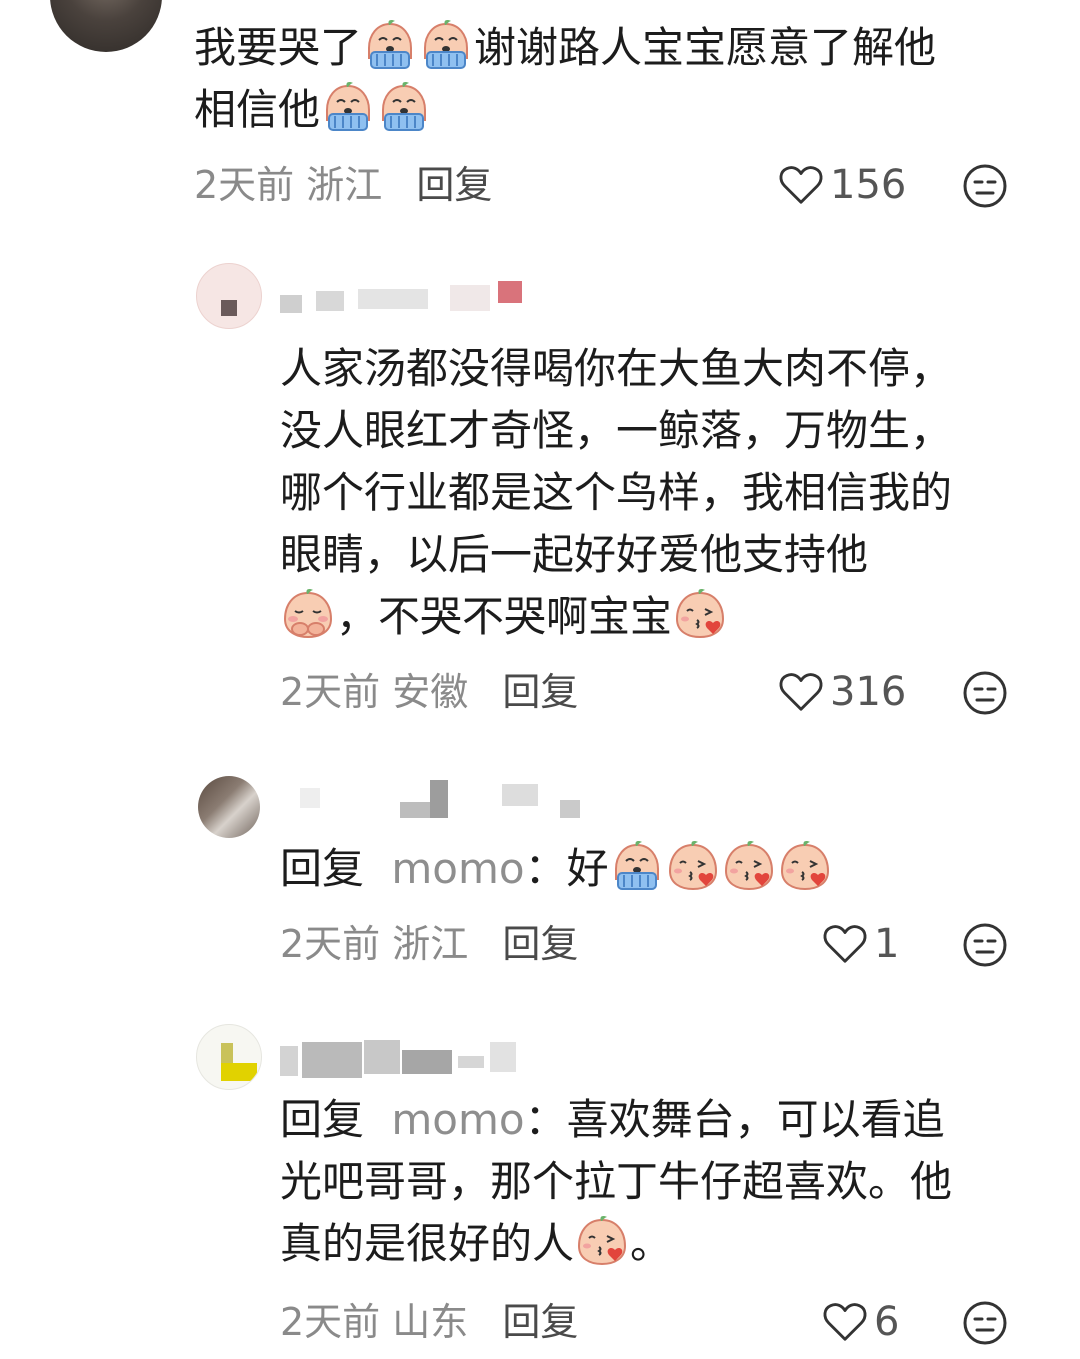 This screenshot has width=1080, height=1359. I want to click on like-button: 316, so click(842, 692).